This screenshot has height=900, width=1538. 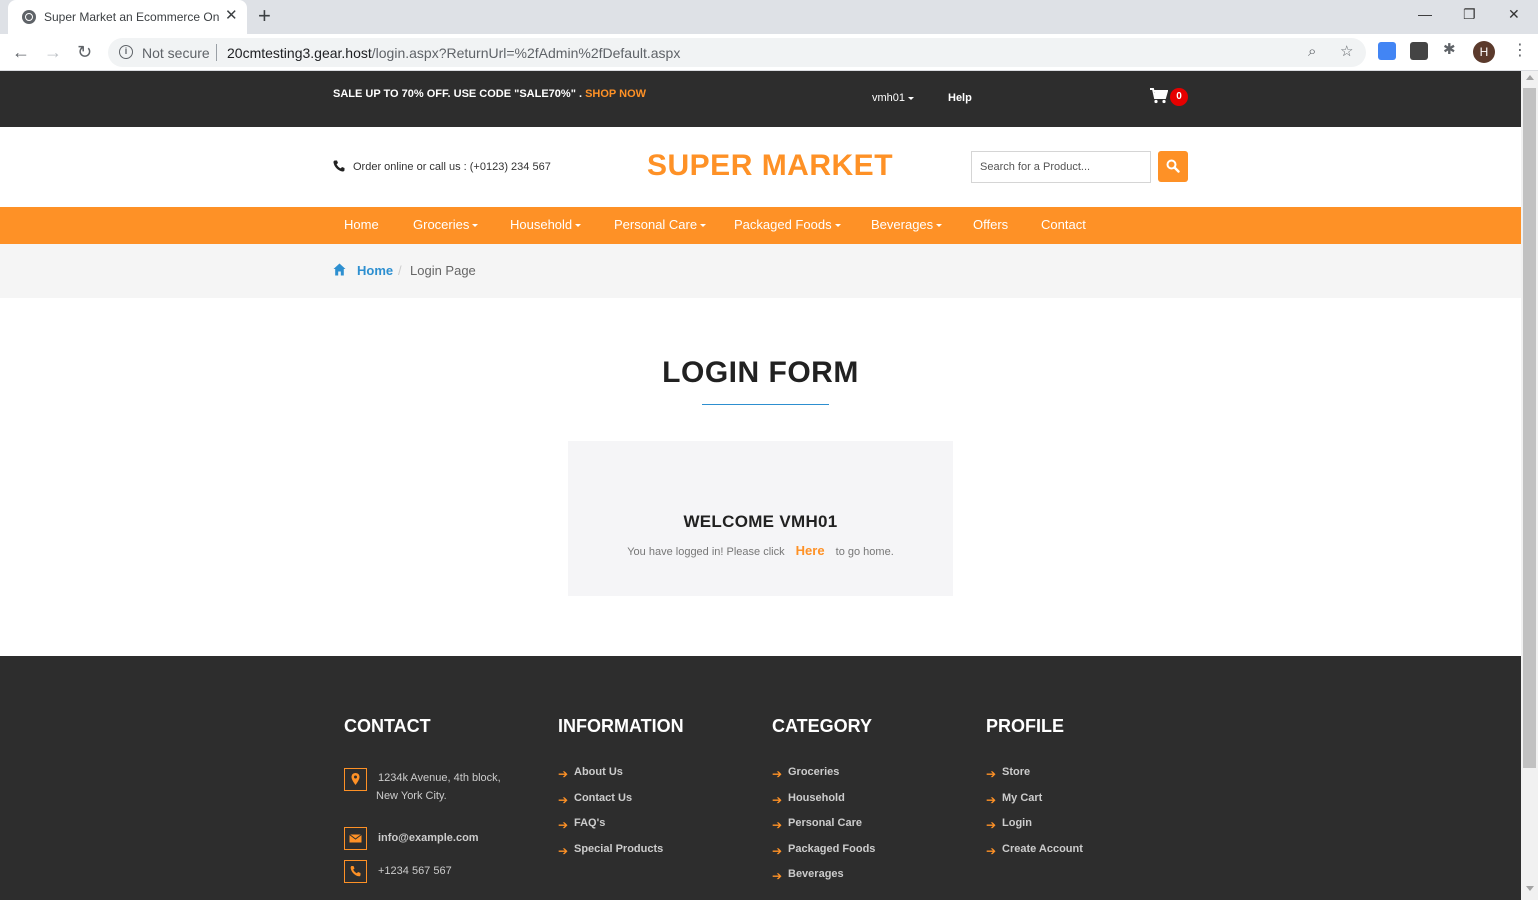 What do you see at coordinates (1387, 51) in the screenshot?
I see `translate-extension-icon` at bounding box center [1387, 51].